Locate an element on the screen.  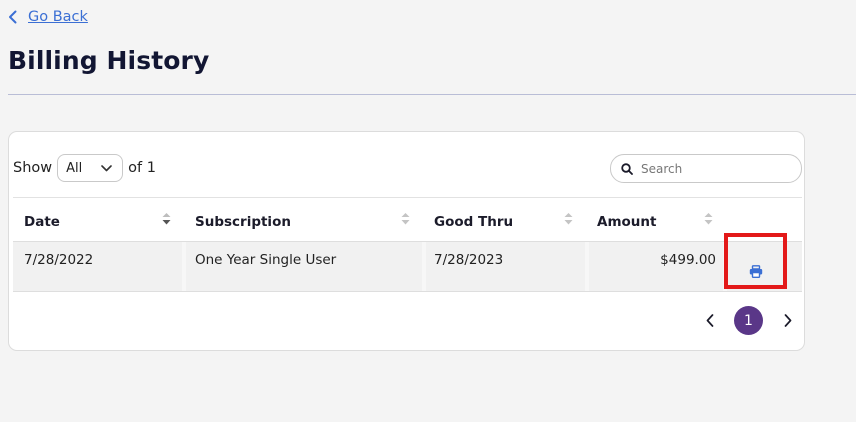
page-title: Billing History is located at coordinates (109, 60).